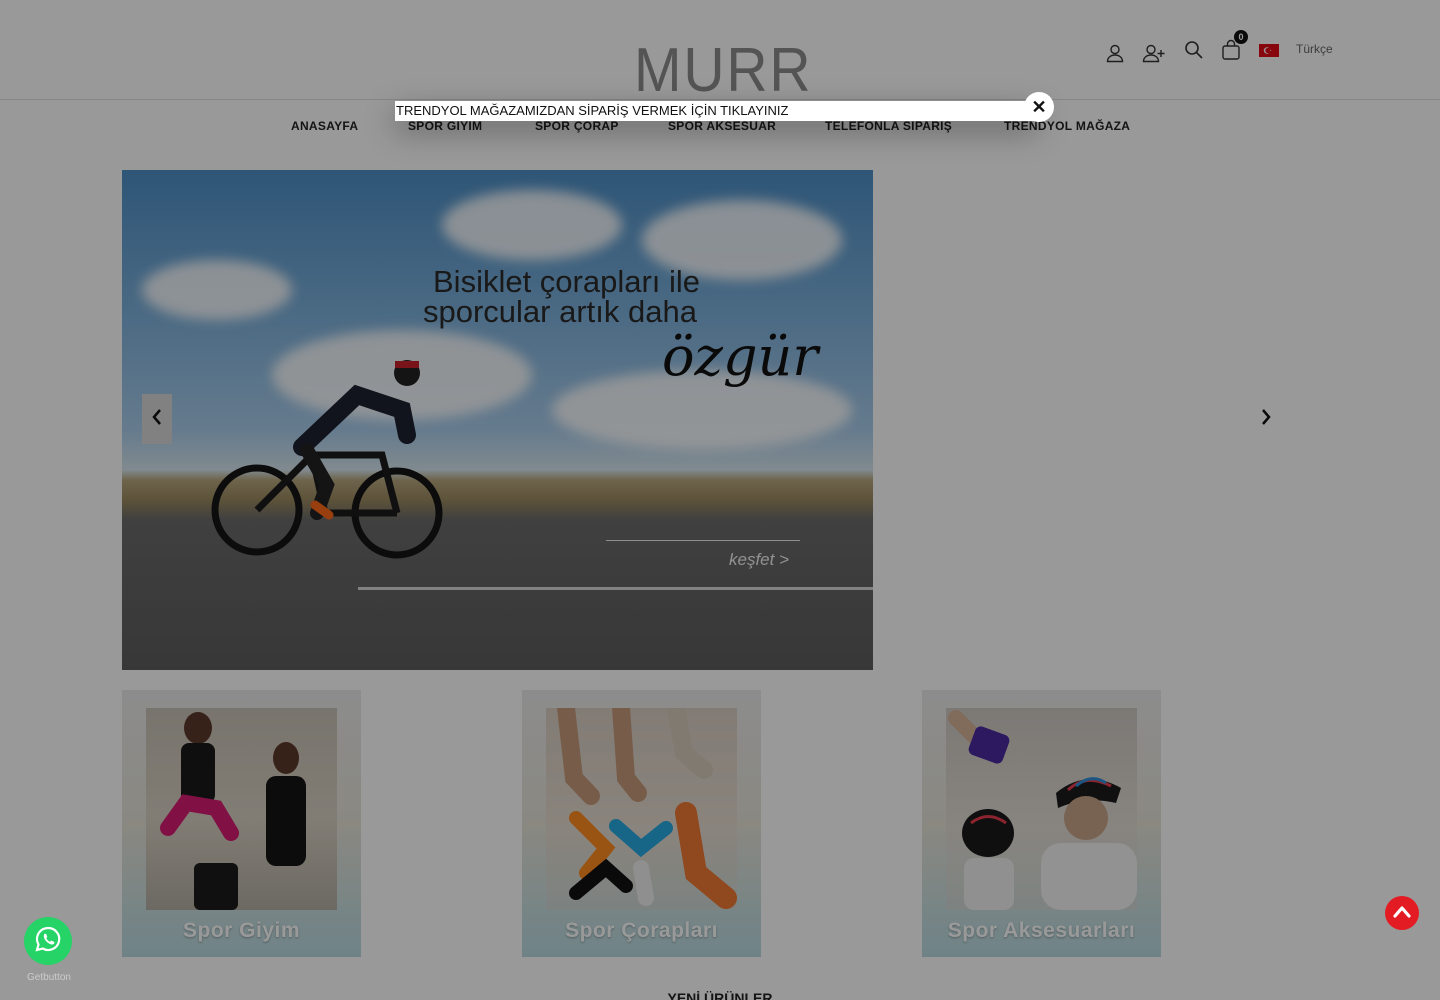 This screenshot has width=1440, height=1000. I want to click on close-icon: ✕, so click(1039, 106).